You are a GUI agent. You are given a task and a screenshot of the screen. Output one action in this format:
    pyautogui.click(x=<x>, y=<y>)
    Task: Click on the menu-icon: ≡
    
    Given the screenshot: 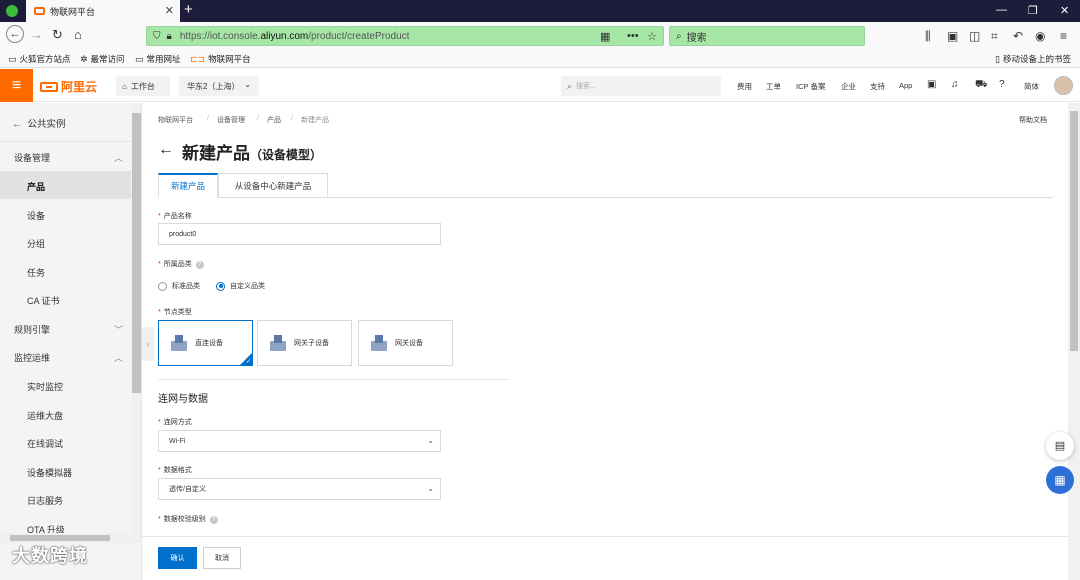 What is the action you would take?
    pyautogui.click(x=16, y=85)
    